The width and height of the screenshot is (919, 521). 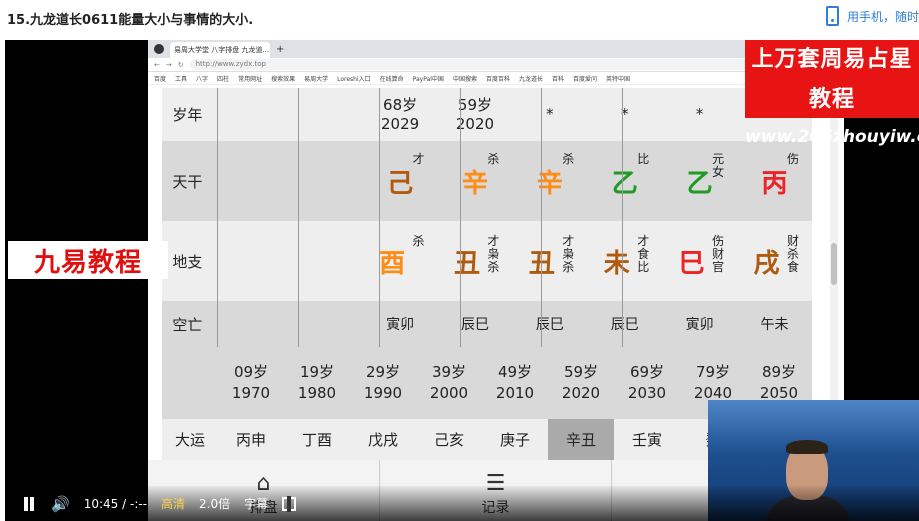 What do you see at coordinates (530, 79) in the screenshot?
I see `bookmark-item: 九龙道长` at bounding box center [530, 79].